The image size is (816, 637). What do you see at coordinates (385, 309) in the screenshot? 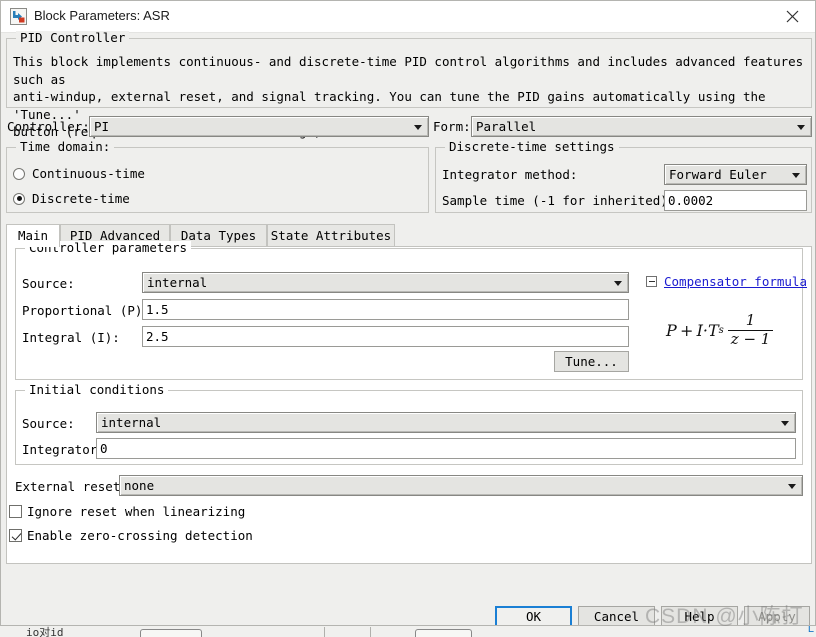
I see `proportional-input: 1.5` at bounding box center [385, 309].